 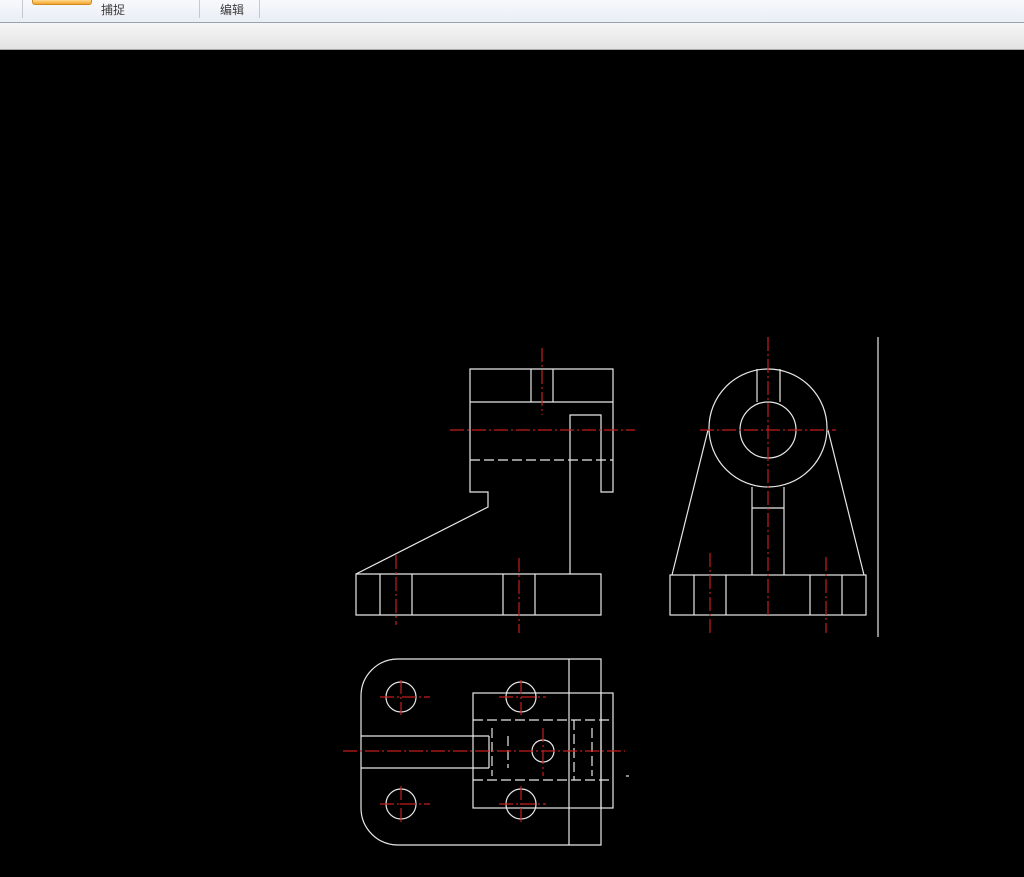 I want to click on ribbon-active-tool, so click(x=62, y=2).